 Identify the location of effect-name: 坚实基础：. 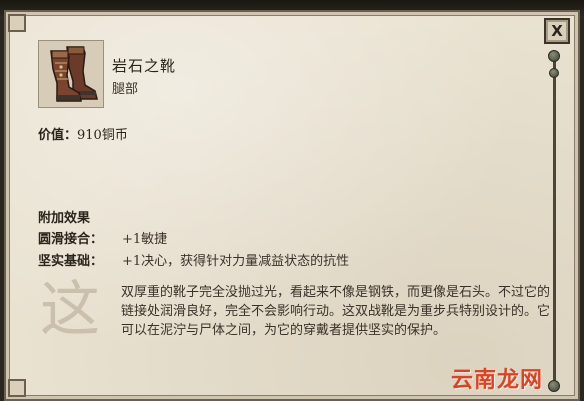
(71, 261).